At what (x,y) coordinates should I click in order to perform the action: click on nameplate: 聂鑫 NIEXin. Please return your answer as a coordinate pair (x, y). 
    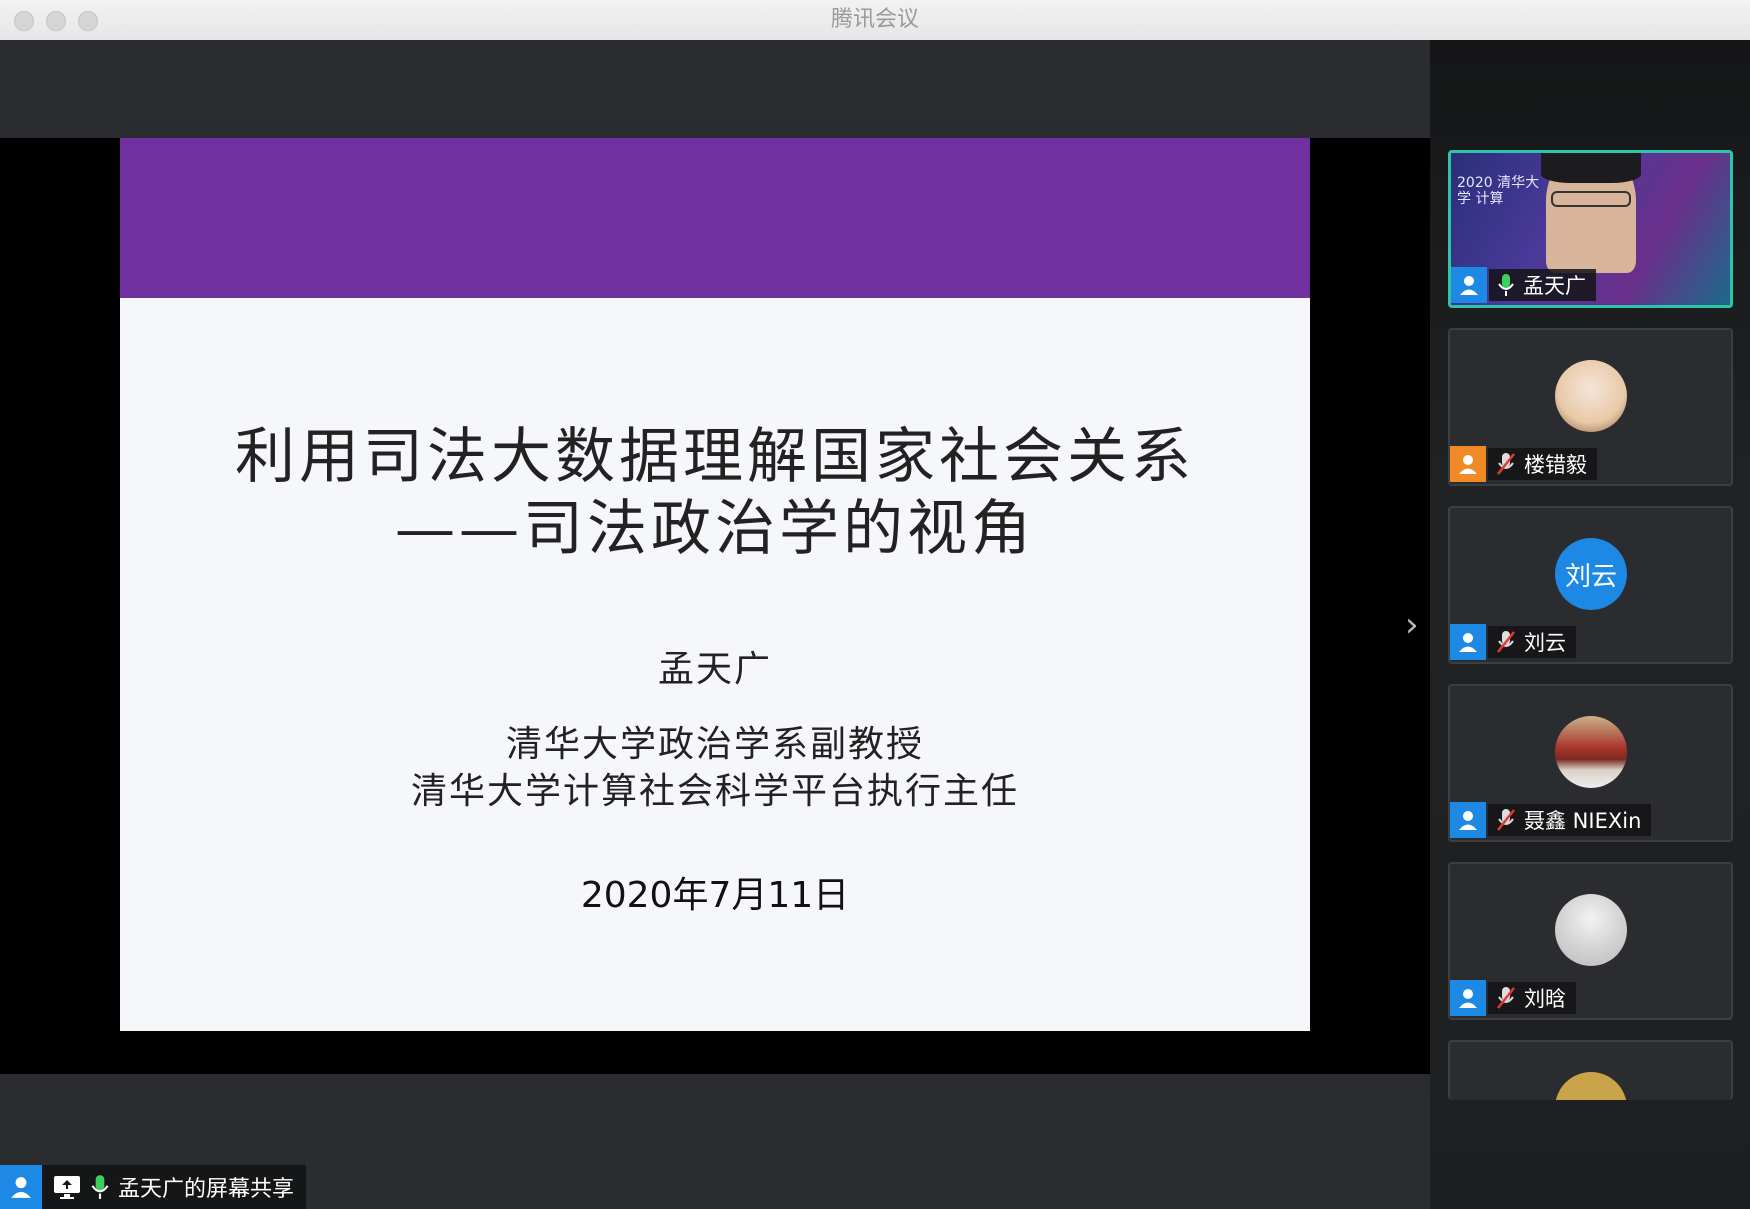
    Looking at the image, I should click on (1551, 820).